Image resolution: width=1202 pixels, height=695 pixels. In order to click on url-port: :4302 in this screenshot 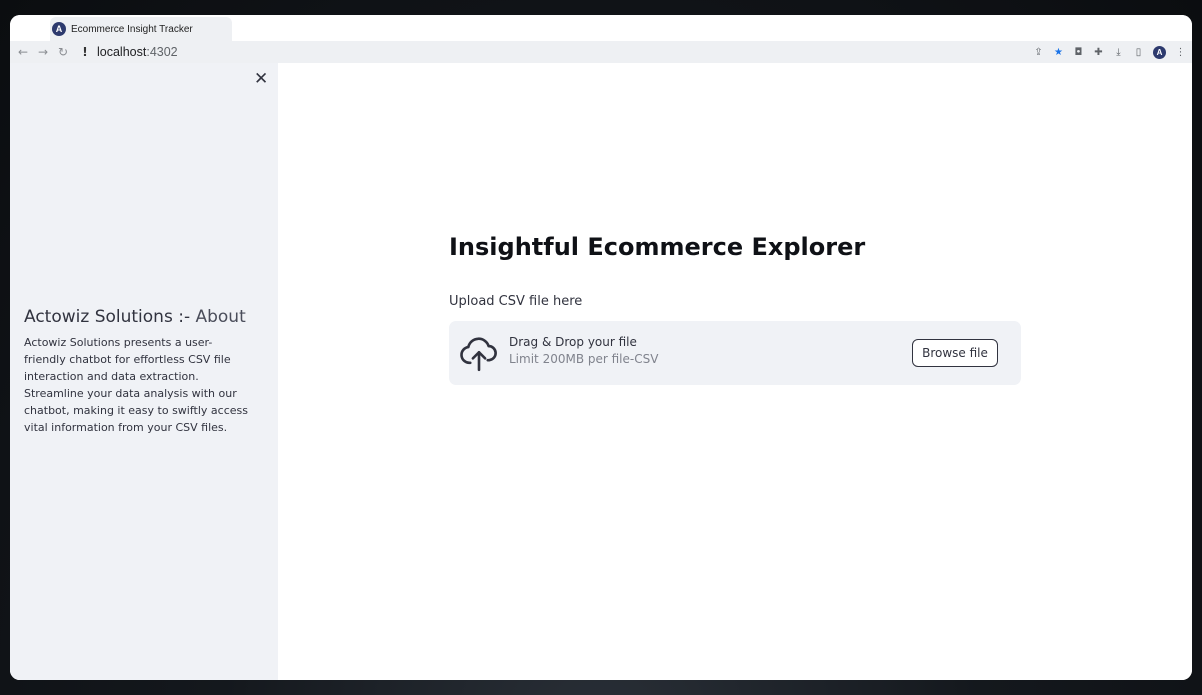, I will do `click(162, 52)`.